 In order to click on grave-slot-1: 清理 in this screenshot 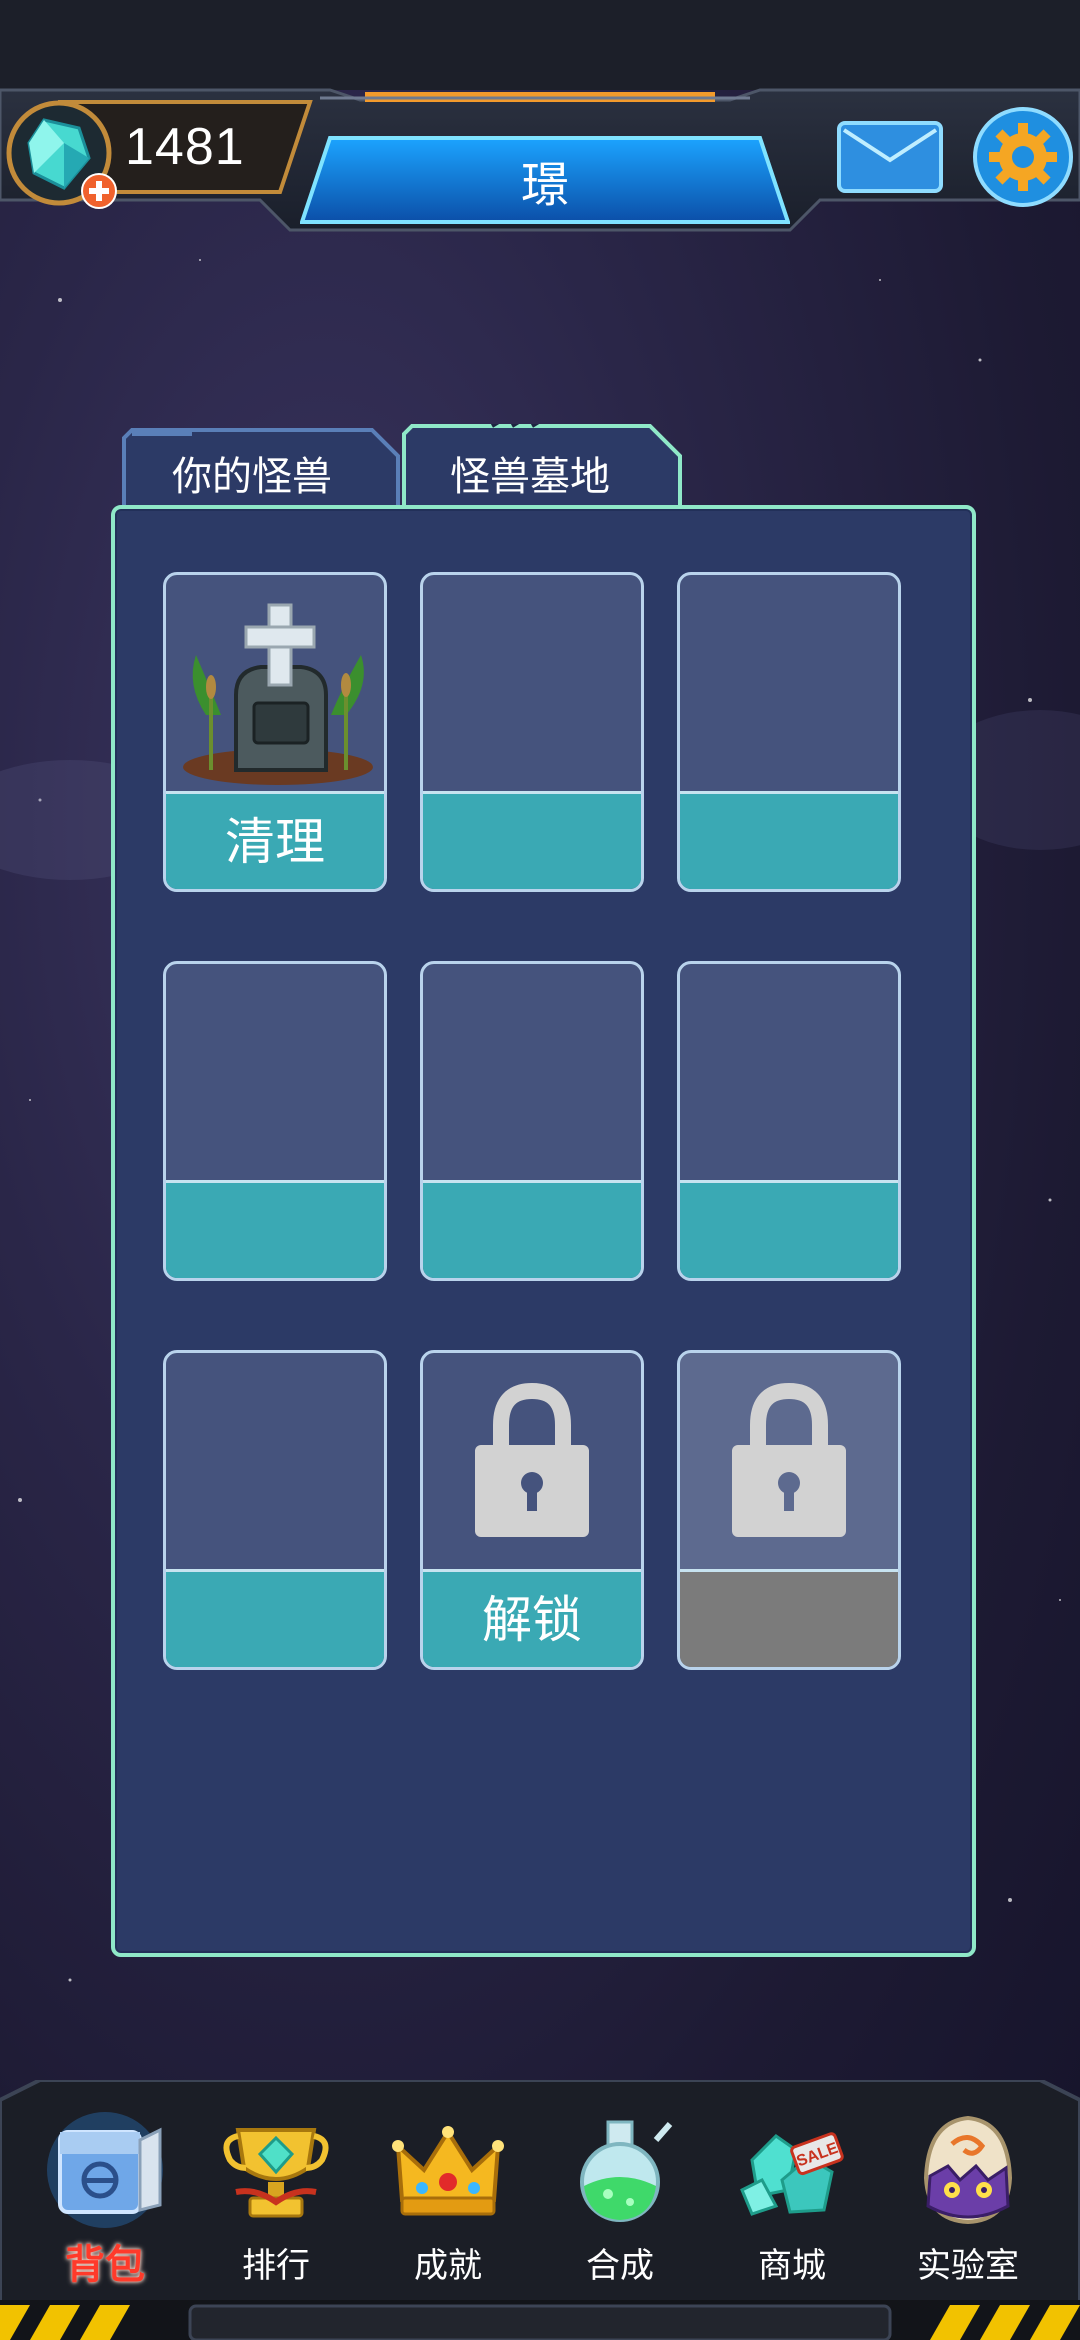, I will do `click(275, 732)`.